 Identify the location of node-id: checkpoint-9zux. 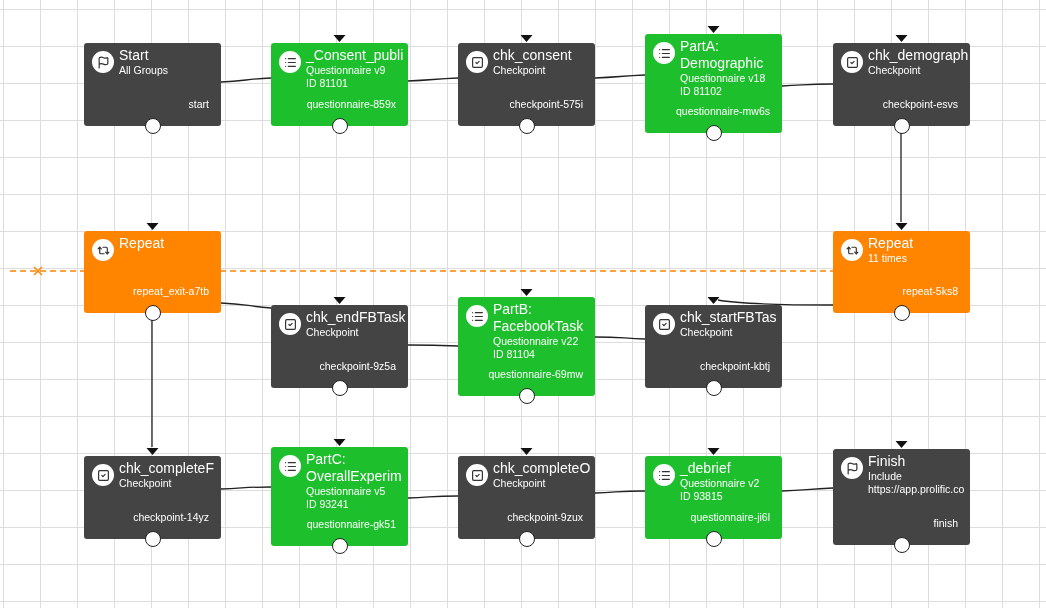
(545, 517).